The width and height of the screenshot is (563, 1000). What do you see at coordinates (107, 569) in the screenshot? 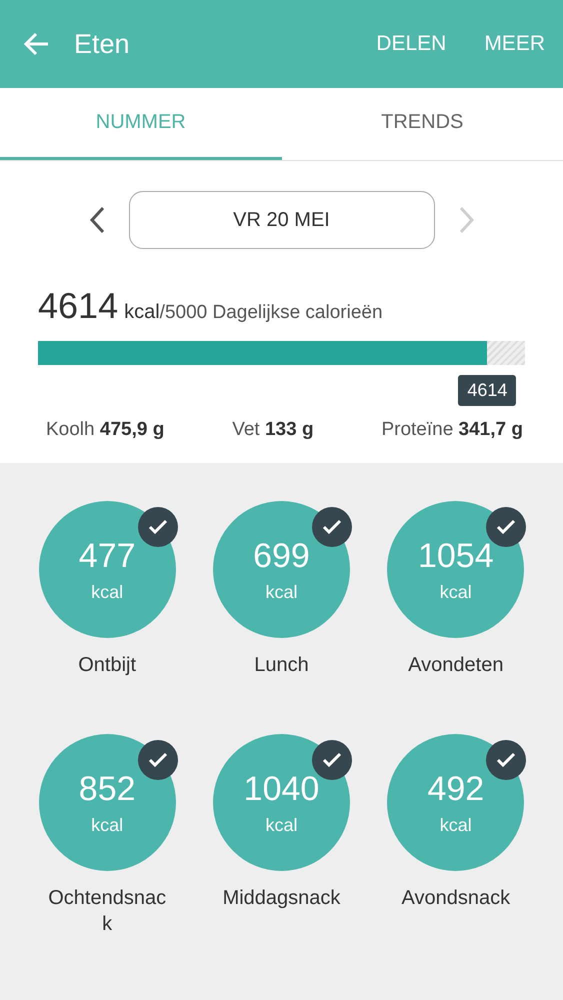
I see `meal-button: 477 kcal` at bounding box center [107, 569].